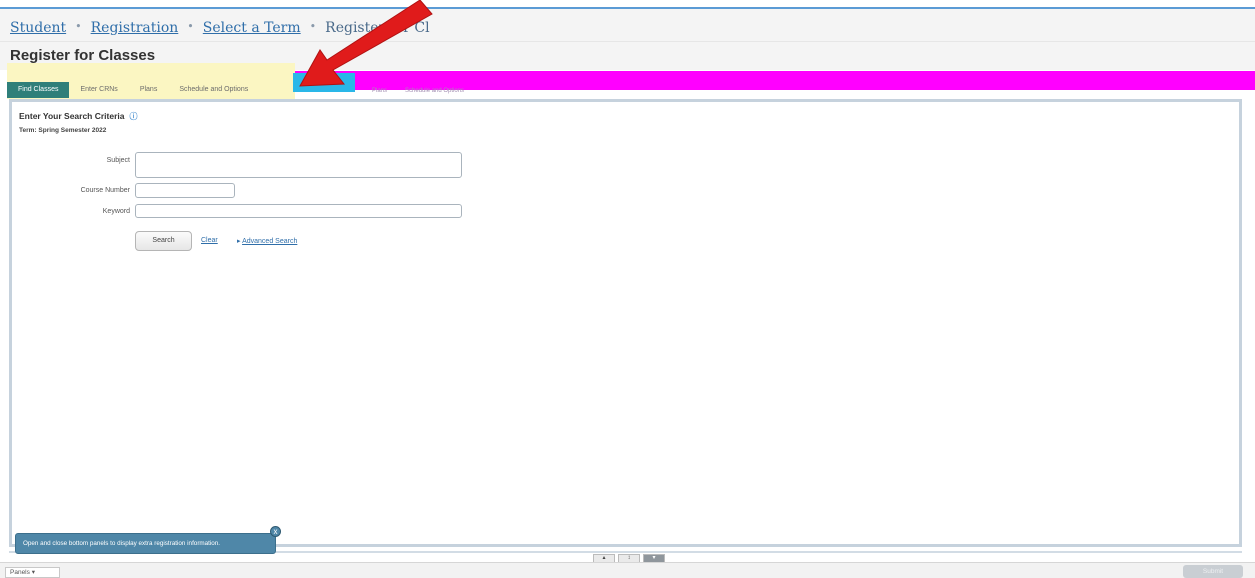 The width and height of the screenshot is (1255, 578). What do you see at coordinates (275, 531) in the screenshot?
I see `close-icon: x` at bounding box center [275, 531].